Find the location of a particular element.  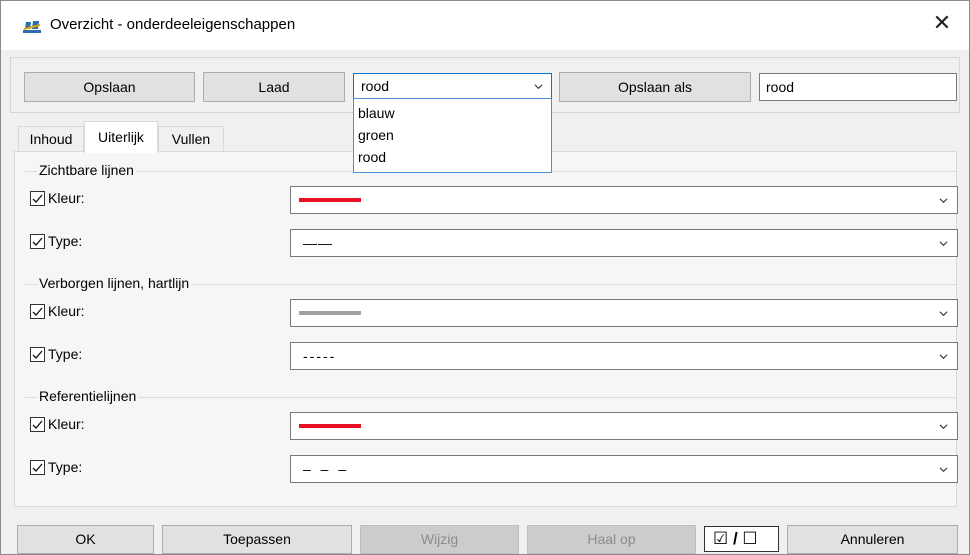

window-title: Overzicht - onderdeeleigenschappen is located at coordinates (173, 24).